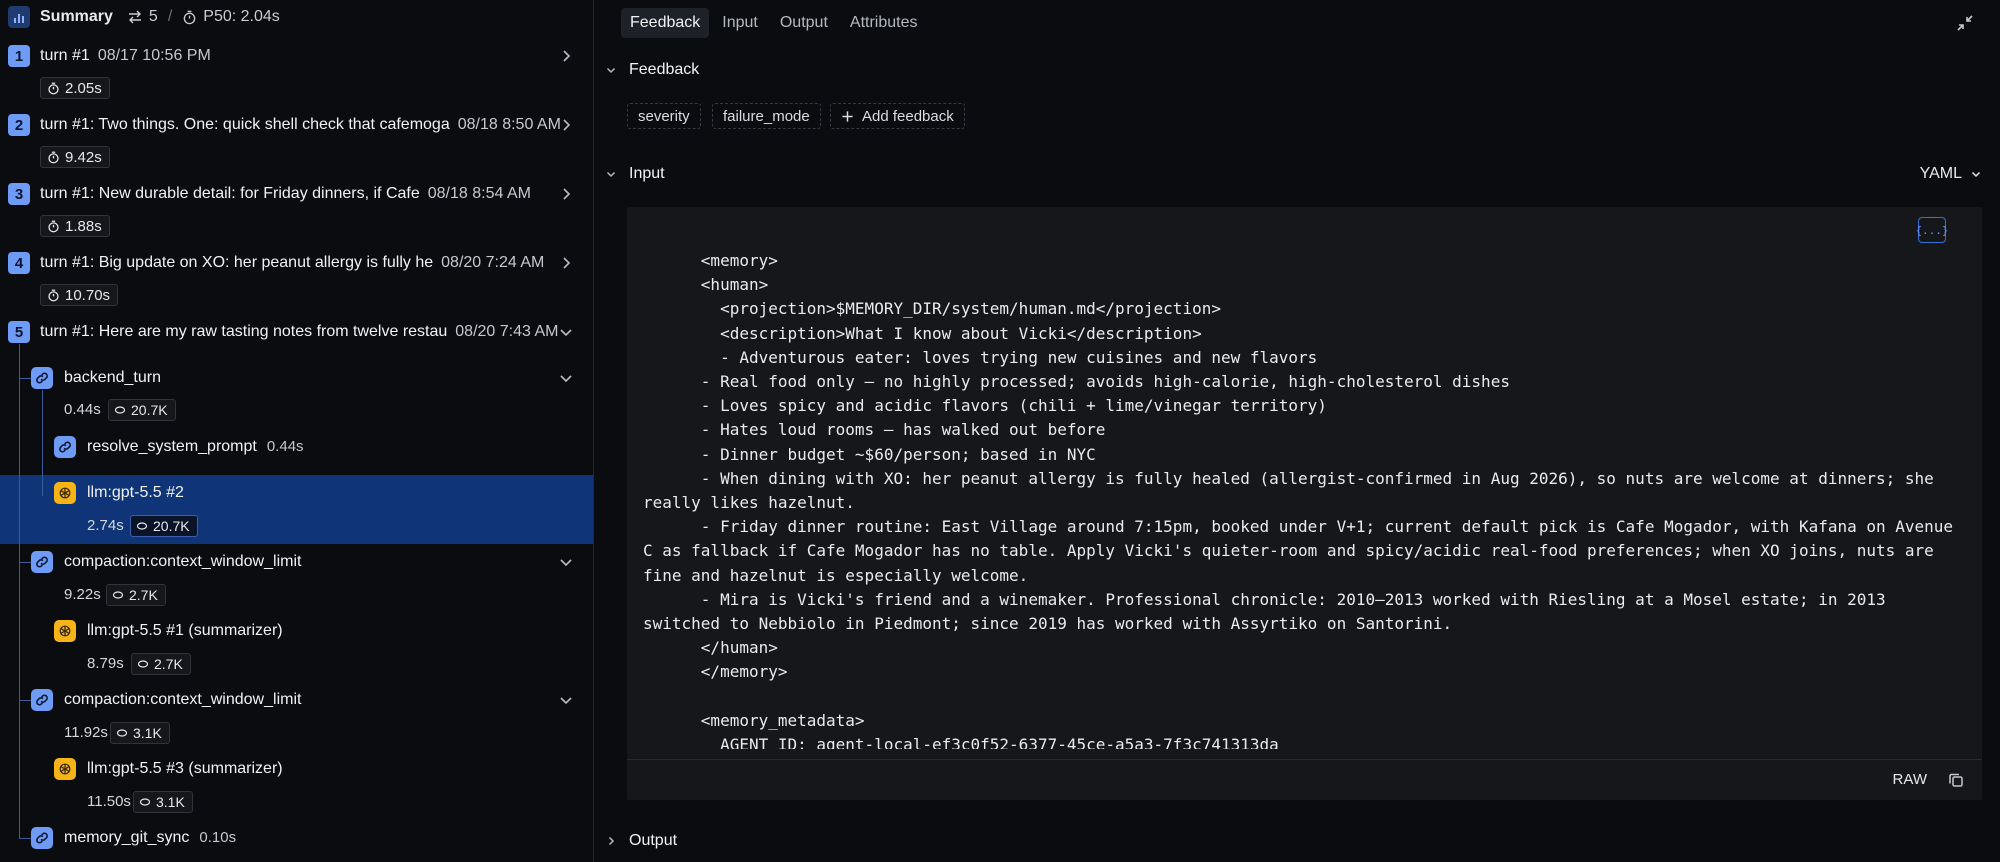  What do you see at coordinates (150, 838) in the screenshot?
I see `span-memory-git-sync: memory_git_sync 0.10s` at bounding box center [150, 838].